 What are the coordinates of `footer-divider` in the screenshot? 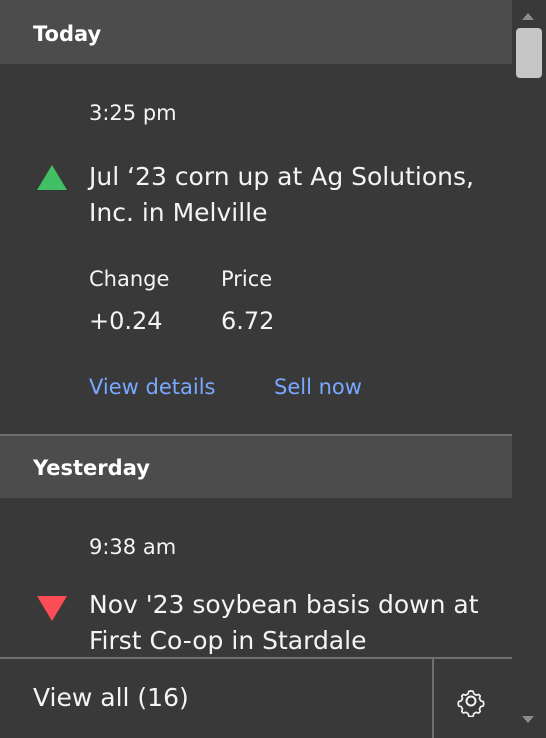 It's located at (433, 698).